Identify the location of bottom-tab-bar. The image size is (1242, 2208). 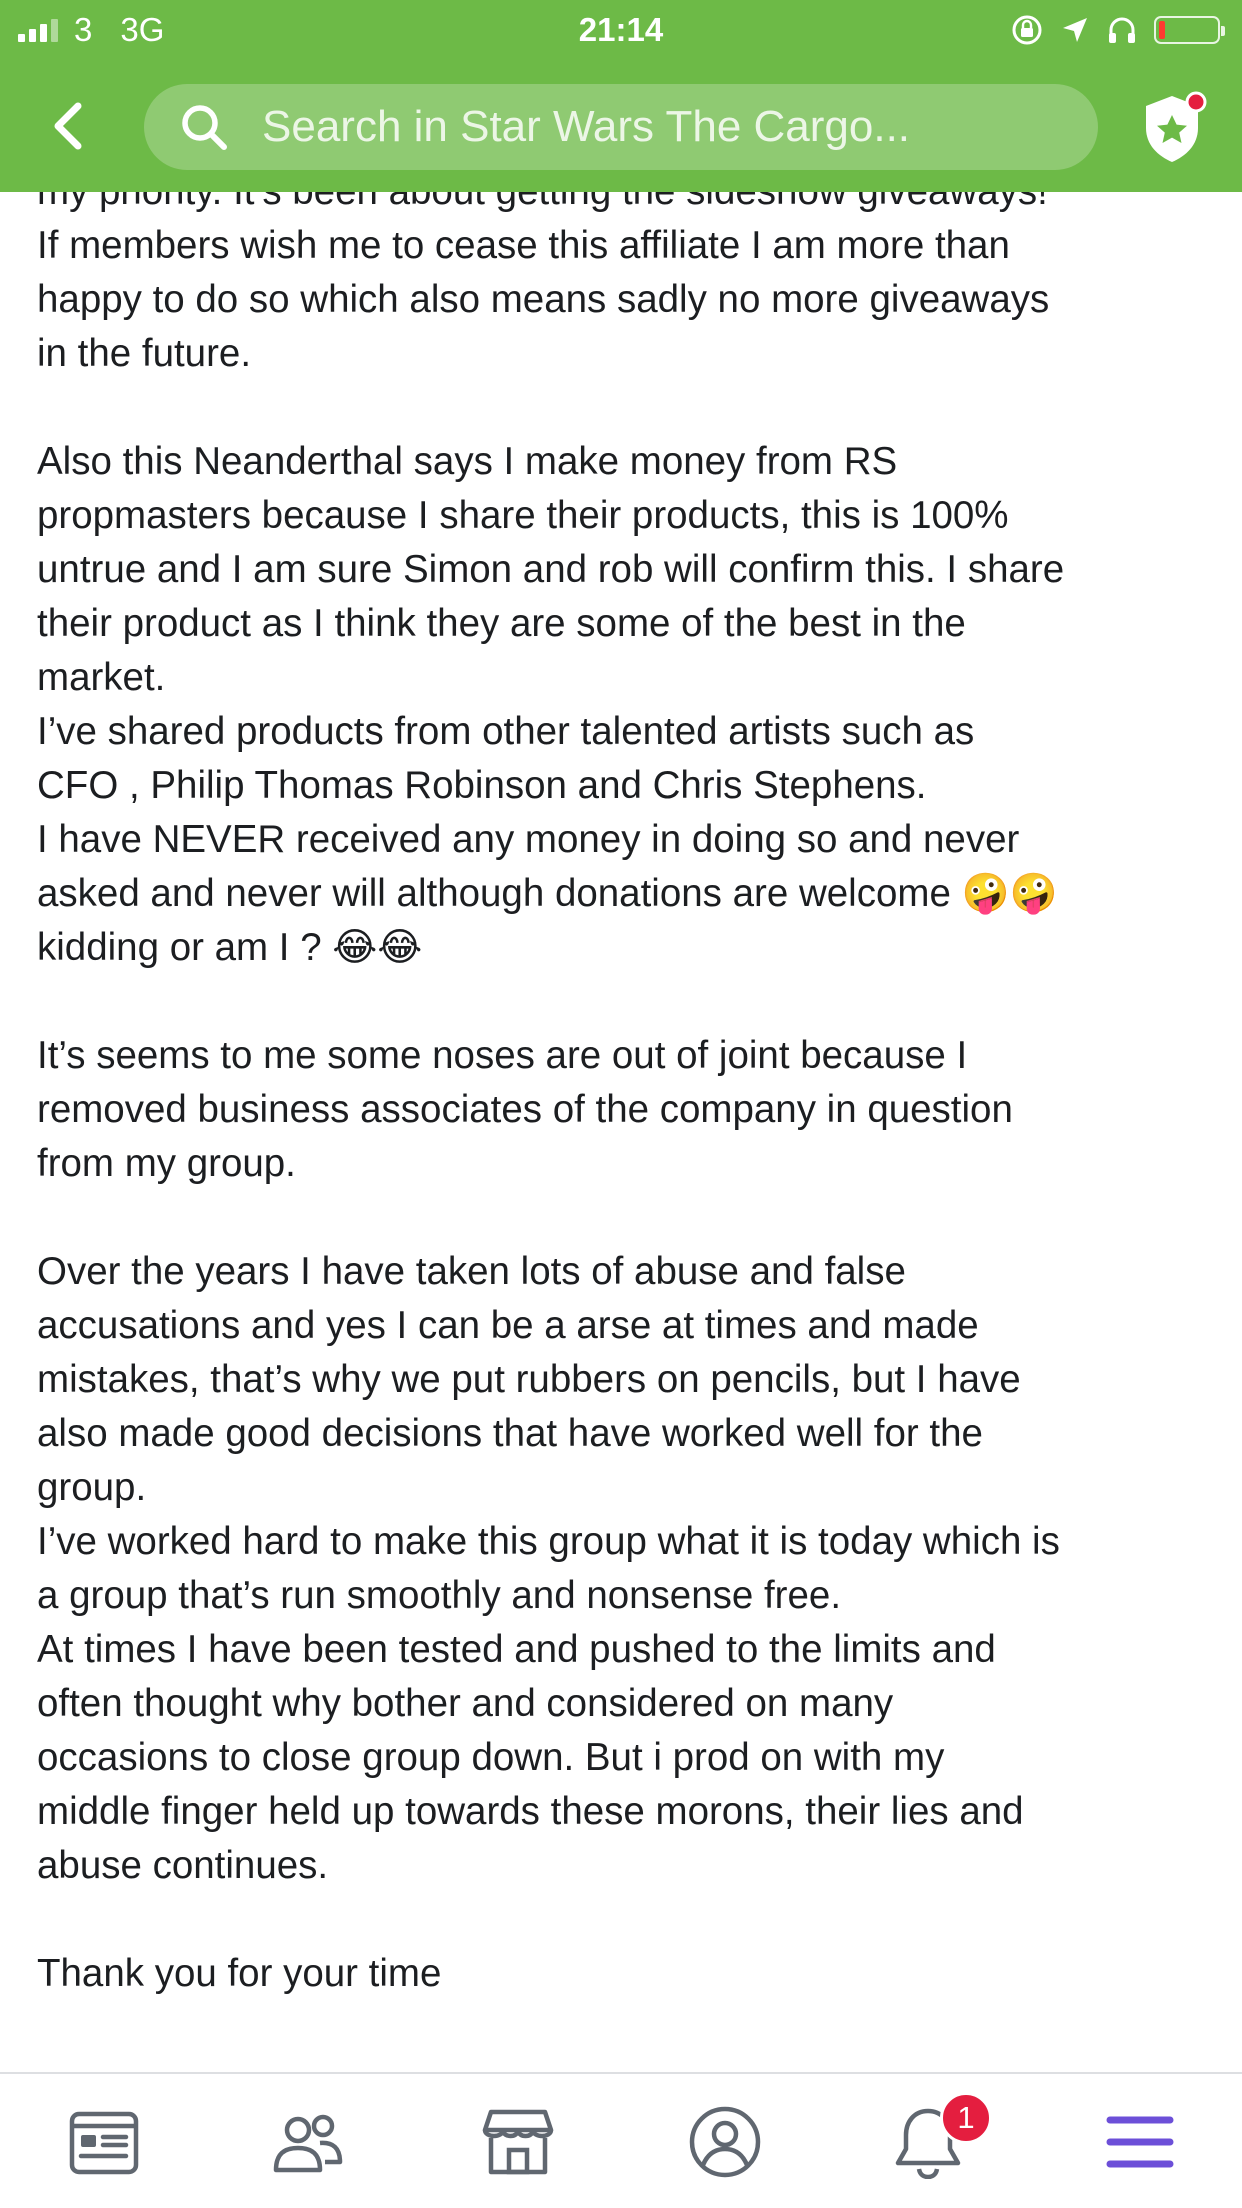
(621, 2140).